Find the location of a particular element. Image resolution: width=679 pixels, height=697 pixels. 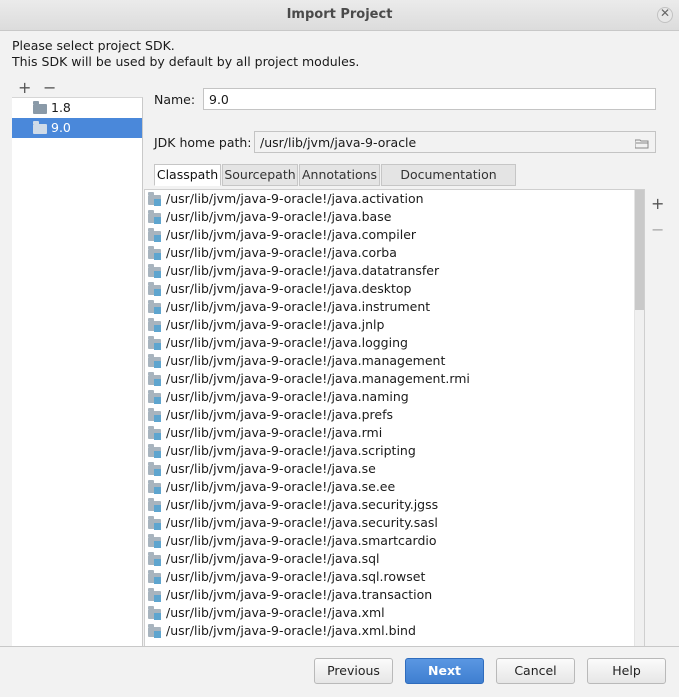

tab-annotations: Annotations is located at coordinates (339, 175).